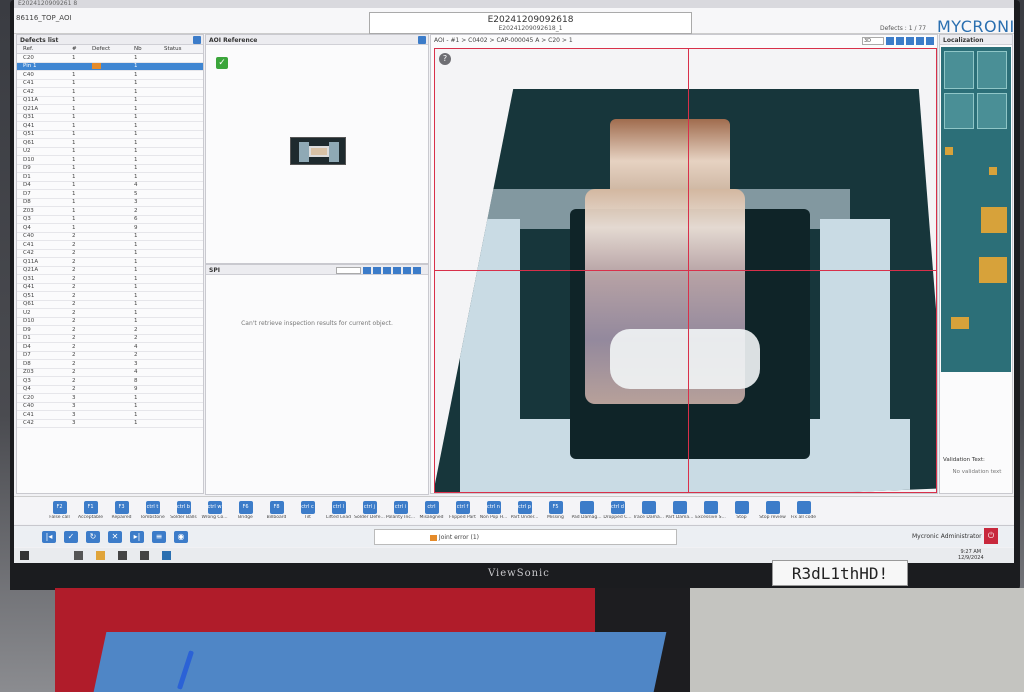 Image resolution: width=1024 pixels, height=692 pixels. What do you see at coordinates (110, 390) in the screenshot?
I see `table-row: Q4 2 9` at bounding box center [110, 390].